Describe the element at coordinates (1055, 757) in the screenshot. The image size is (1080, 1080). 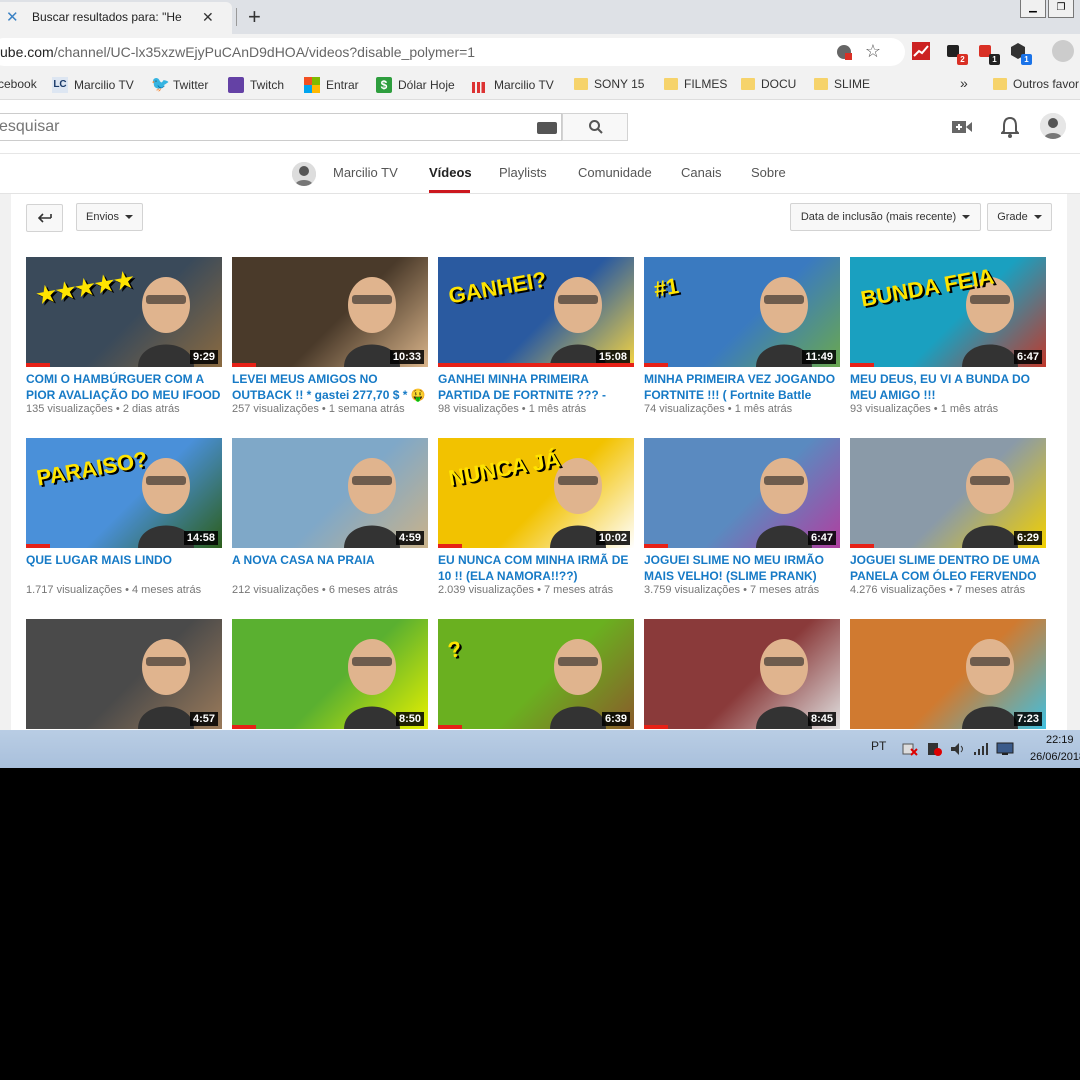
I see `clock-date: 26/06/2018` at that location.